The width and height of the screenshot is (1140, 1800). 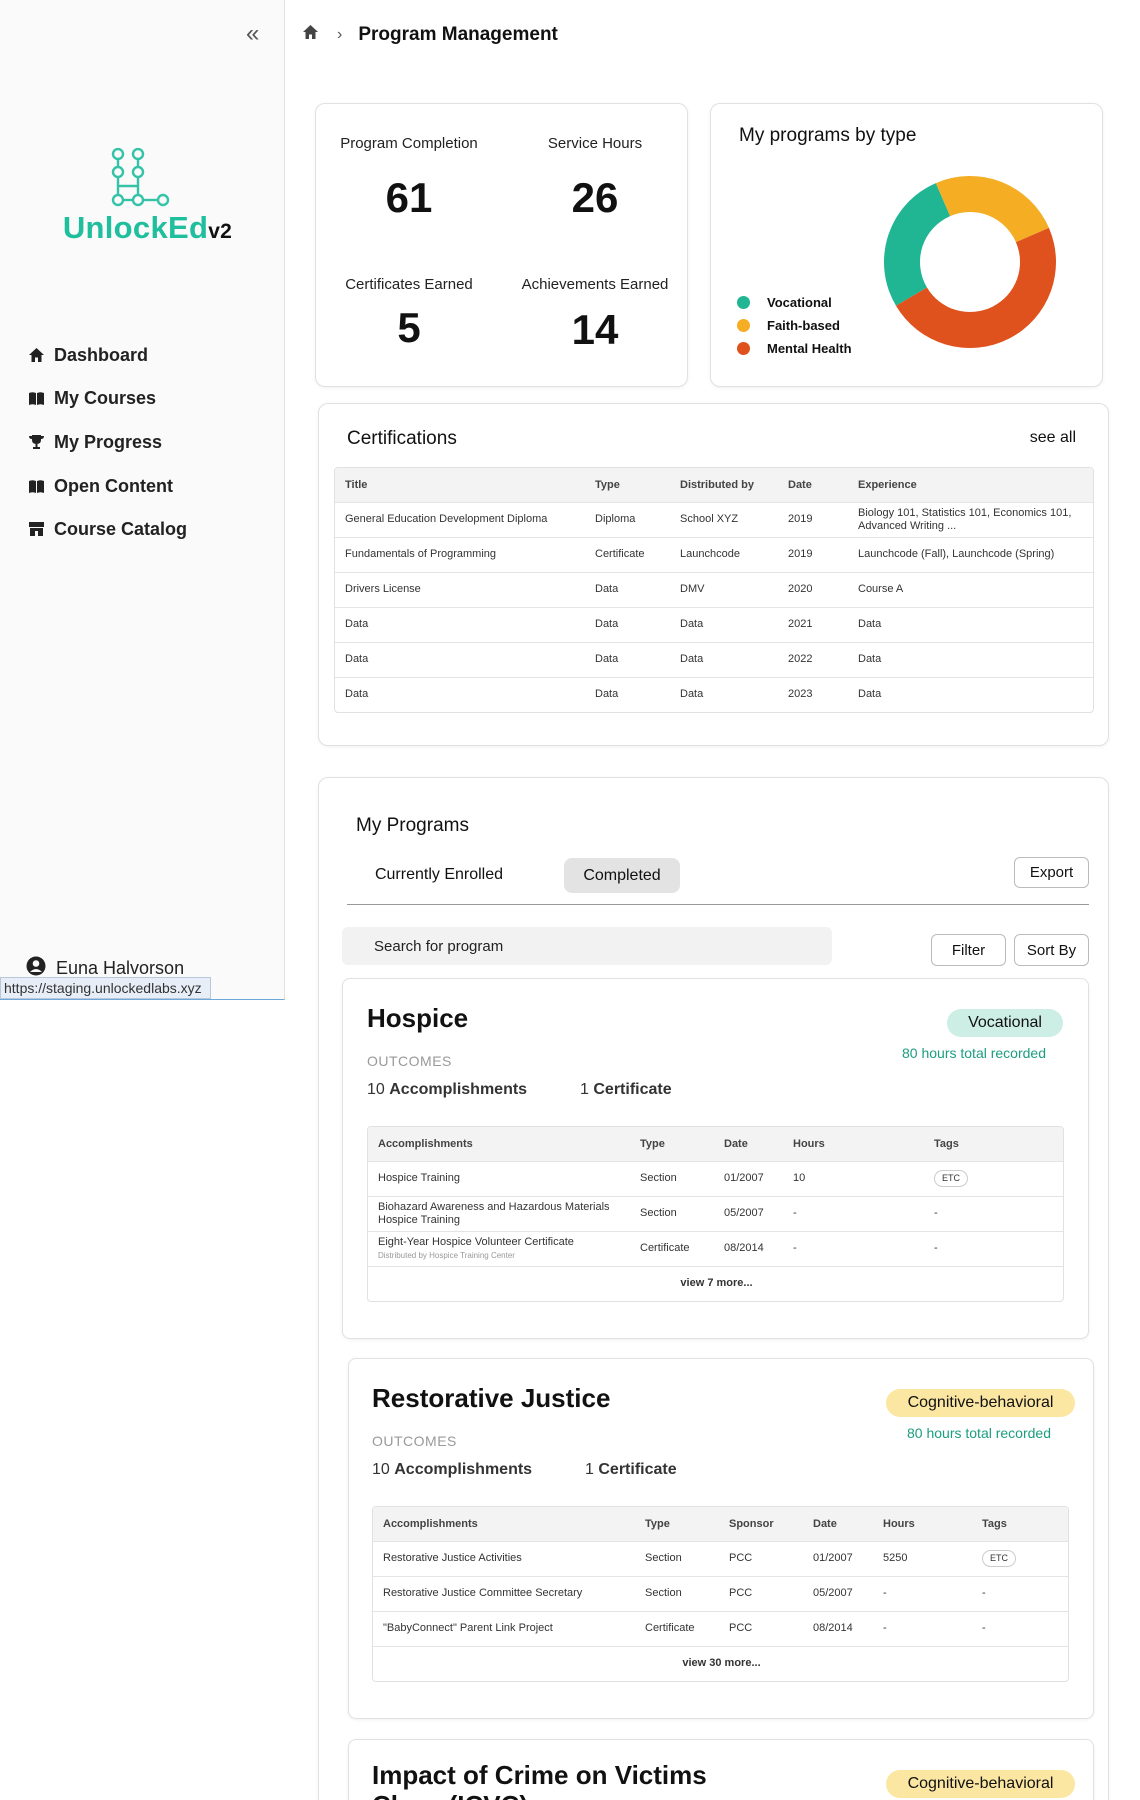 I want to click on program-title: Restorative Justice, so click(x=491, y=1398).